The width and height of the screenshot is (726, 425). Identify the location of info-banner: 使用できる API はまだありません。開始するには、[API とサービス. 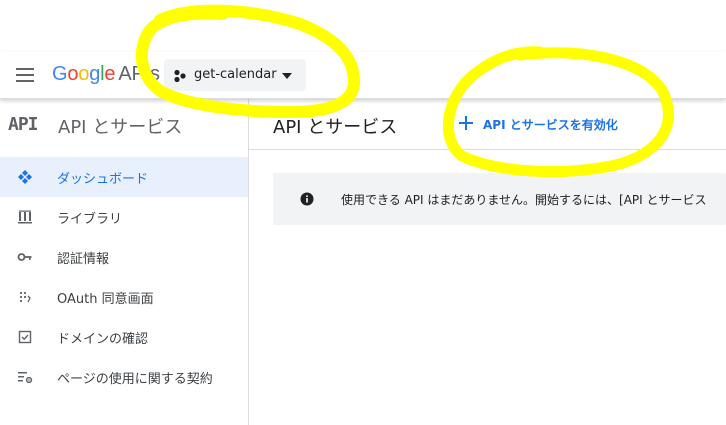
(499, 199).